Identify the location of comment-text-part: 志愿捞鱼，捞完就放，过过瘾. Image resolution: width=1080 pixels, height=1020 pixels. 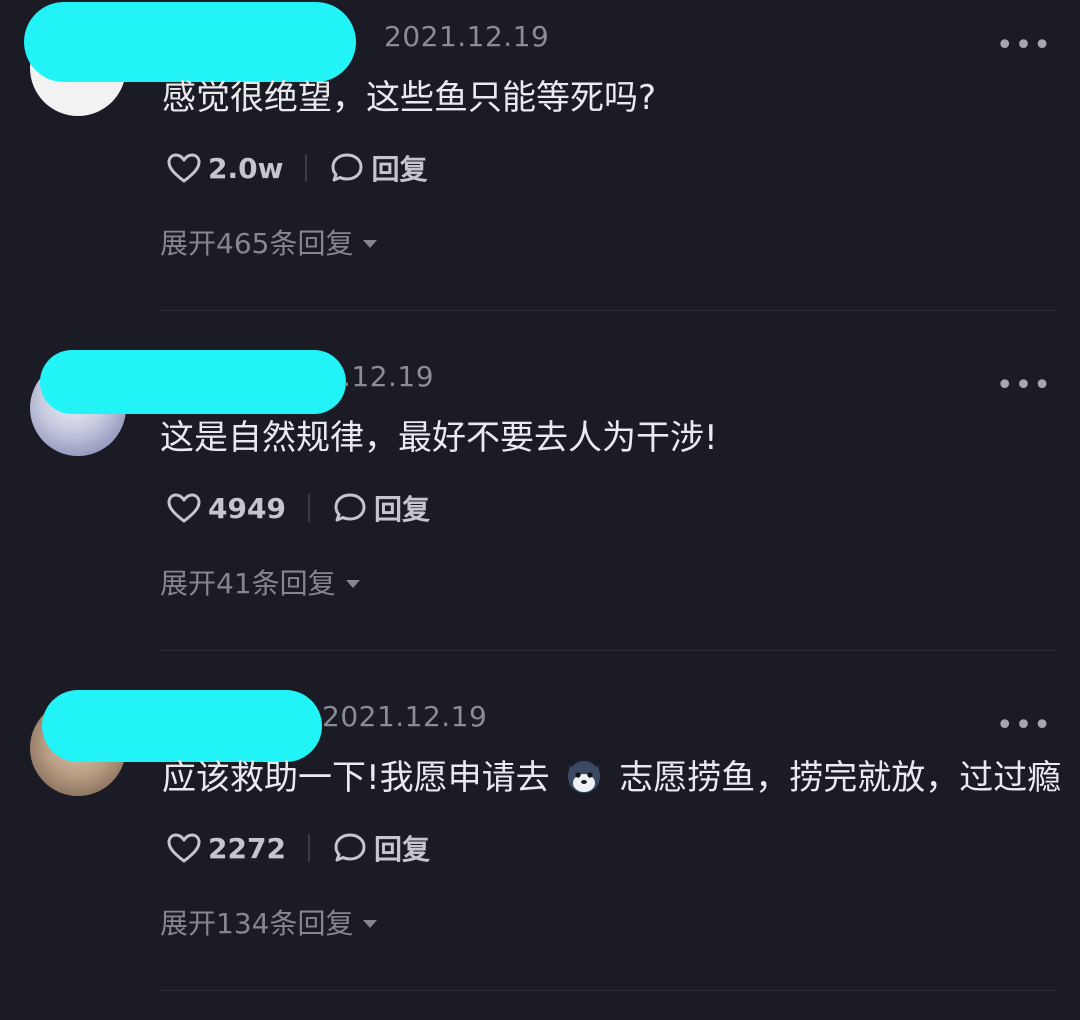
(840, 778).